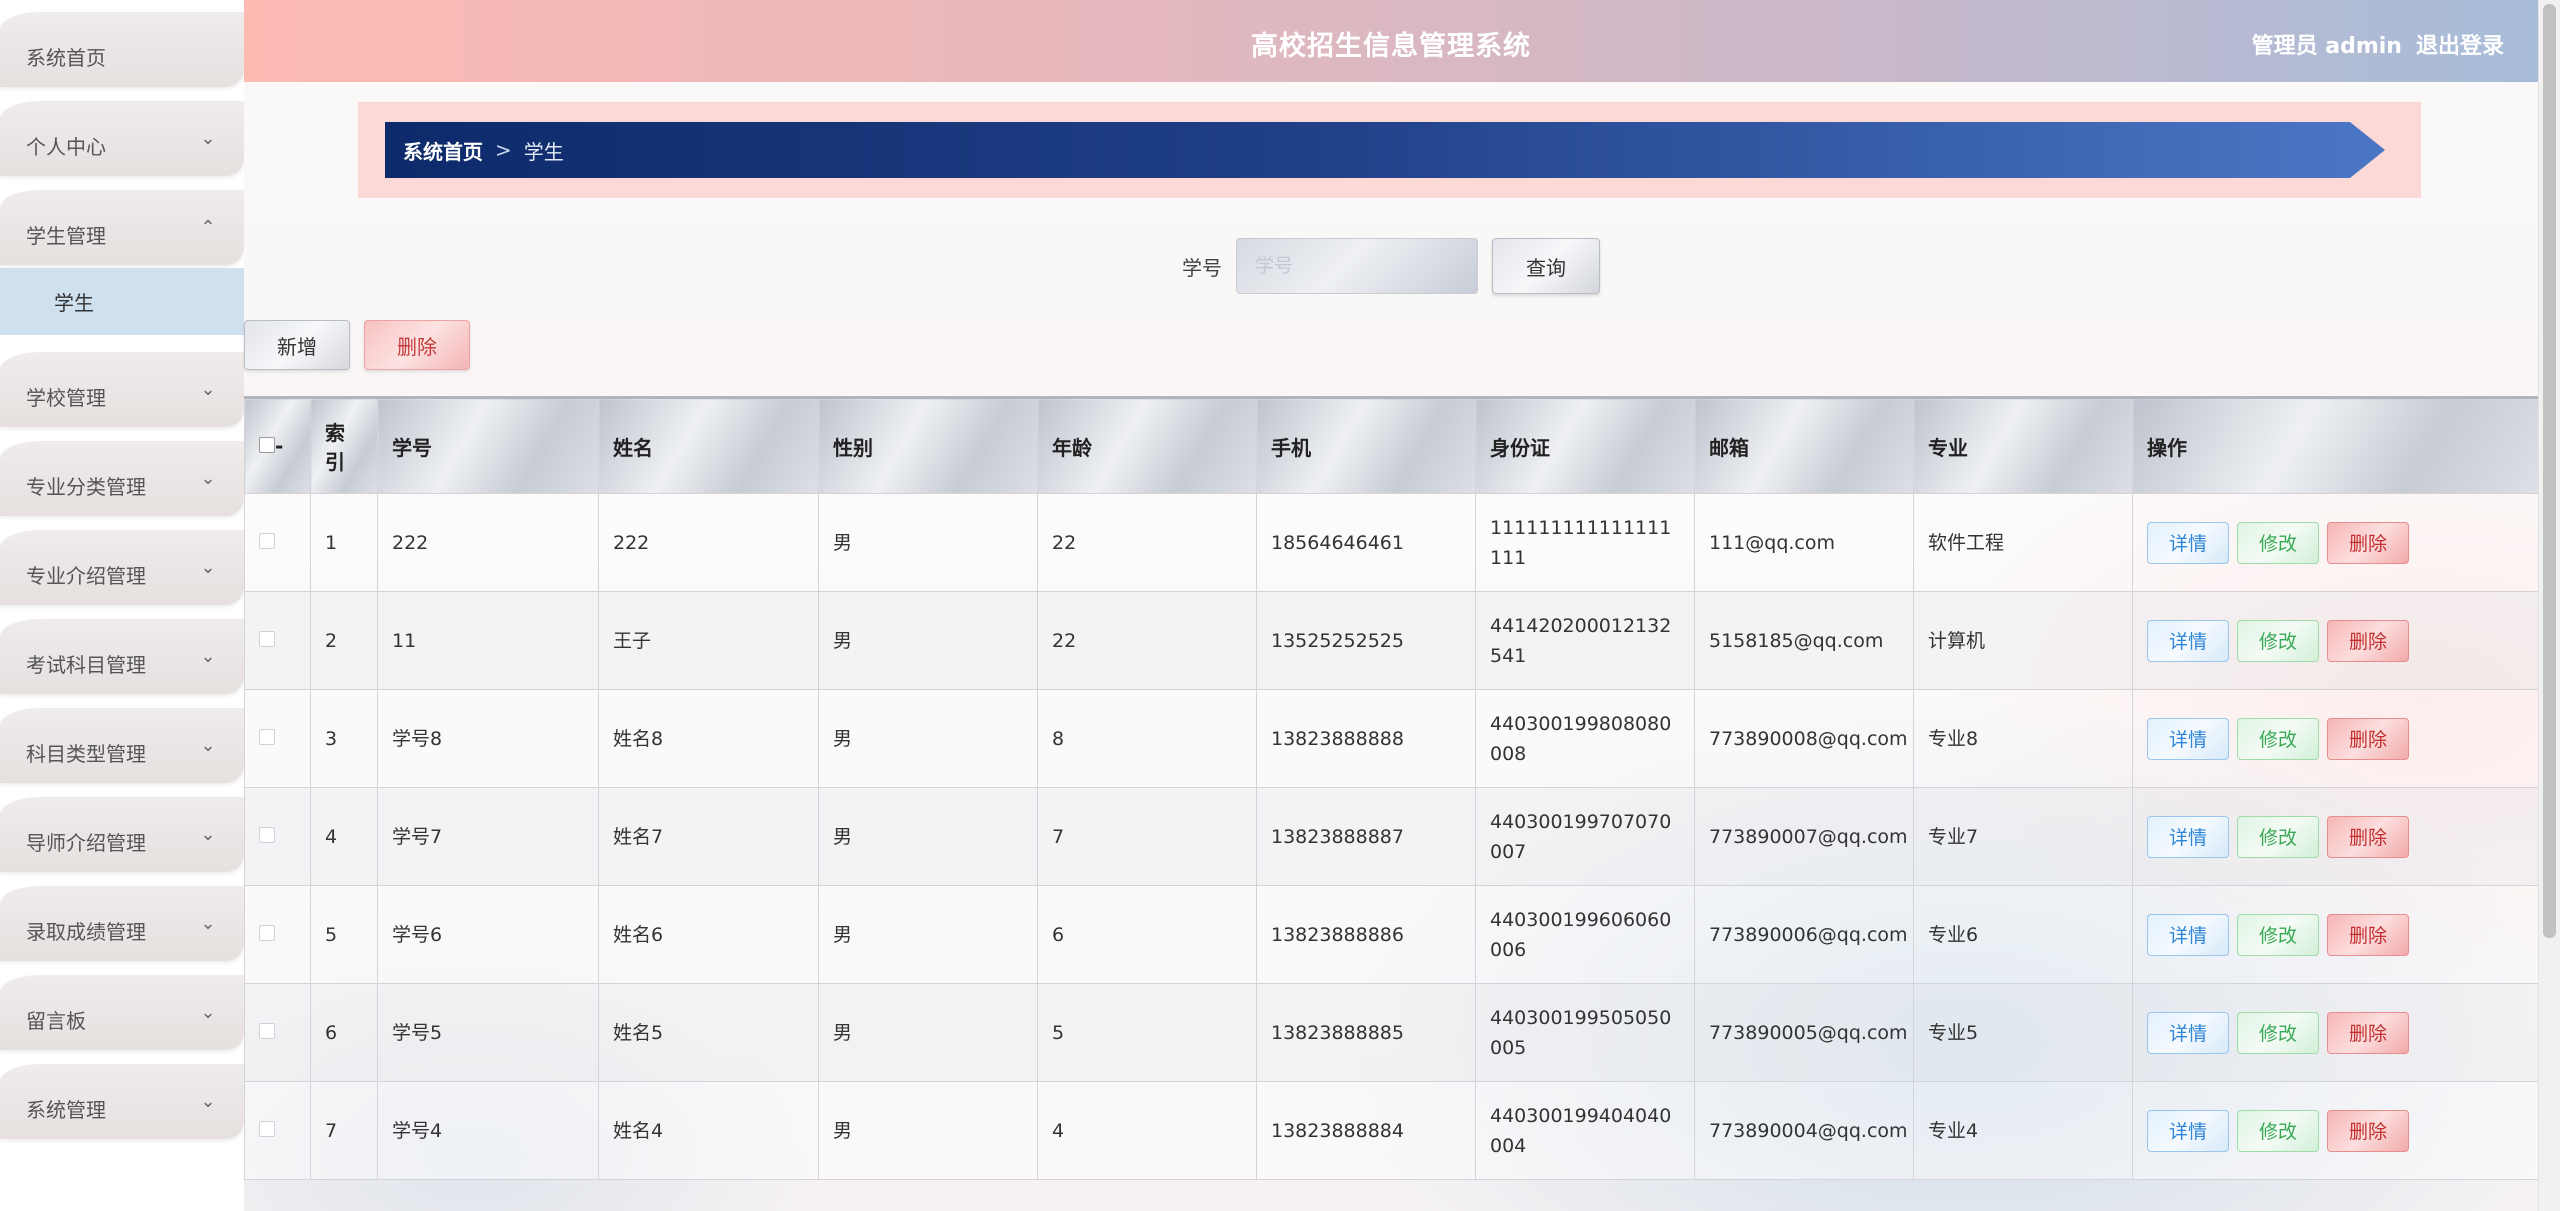  Describe the element at coordinates (1357, 266) in the screenshot. I see `student-no-search-input` at that location.